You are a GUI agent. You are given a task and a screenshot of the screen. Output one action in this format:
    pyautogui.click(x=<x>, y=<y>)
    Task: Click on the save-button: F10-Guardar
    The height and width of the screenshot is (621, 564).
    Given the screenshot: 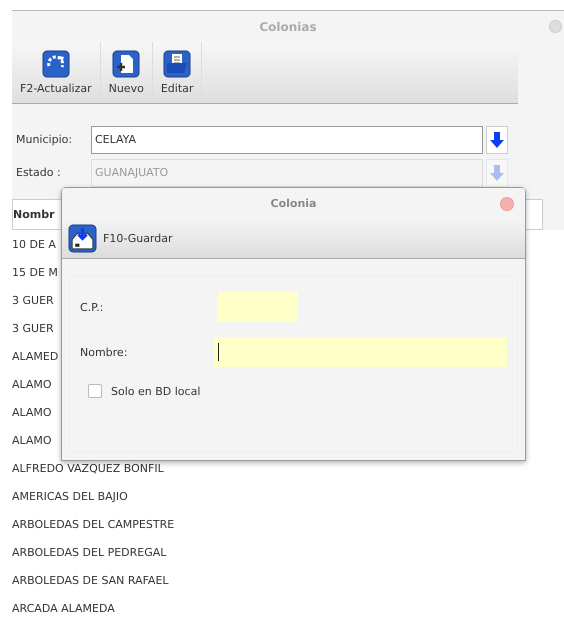 What is the action you would take?
    pyautogui.click(x=120, y=238)
    